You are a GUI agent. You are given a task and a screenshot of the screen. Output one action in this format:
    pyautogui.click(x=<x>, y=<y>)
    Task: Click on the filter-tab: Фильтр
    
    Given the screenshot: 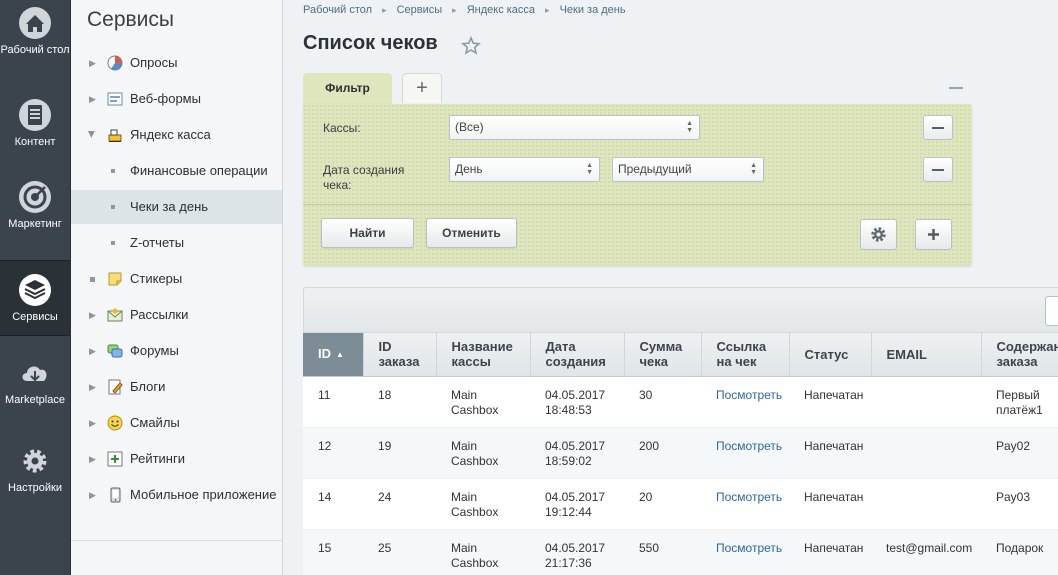 What is the action you would take?
    pyautogui.click(x=347, y=88)
    